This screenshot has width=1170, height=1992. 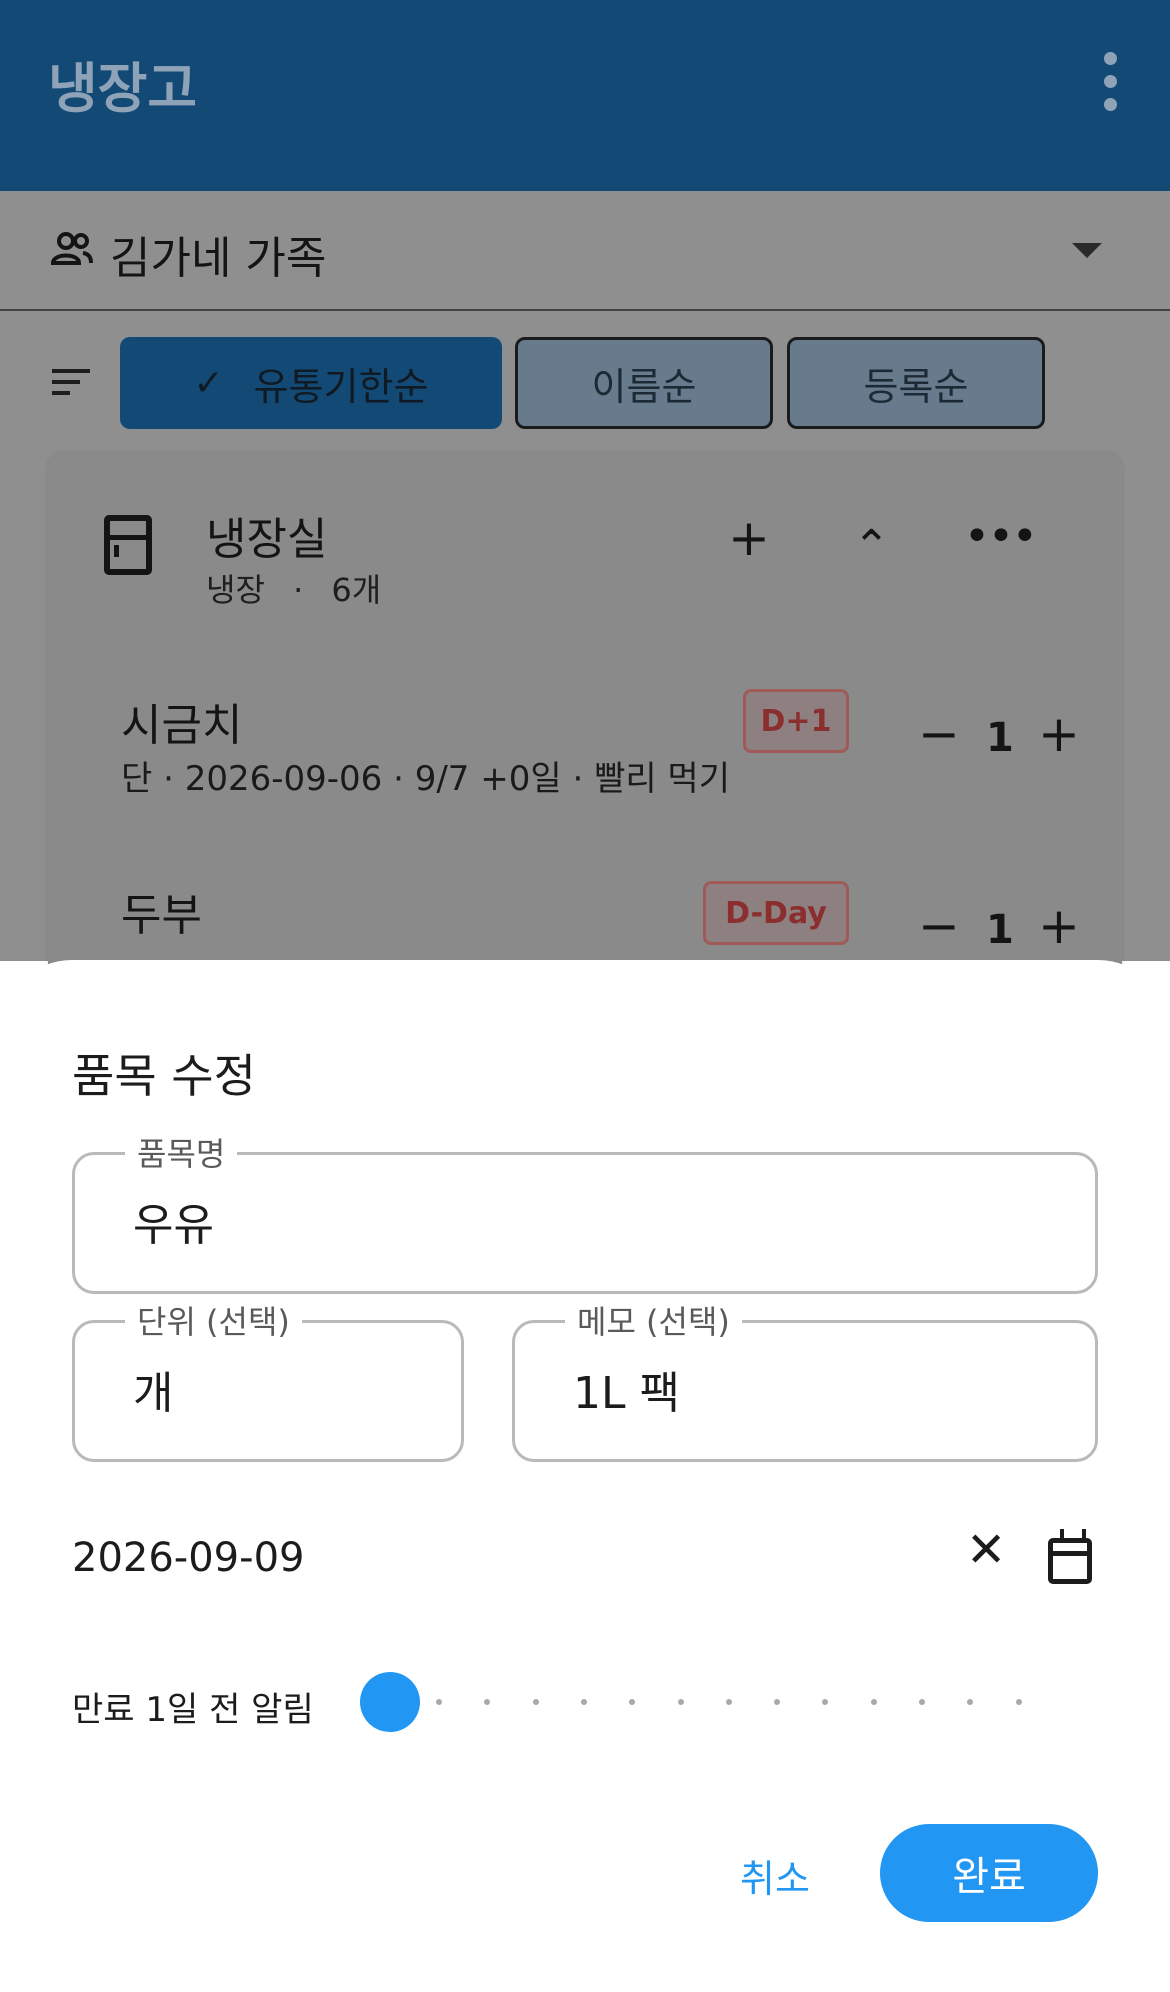 I want to click on dday-badge: D-Day, so click(x=776, y=913).